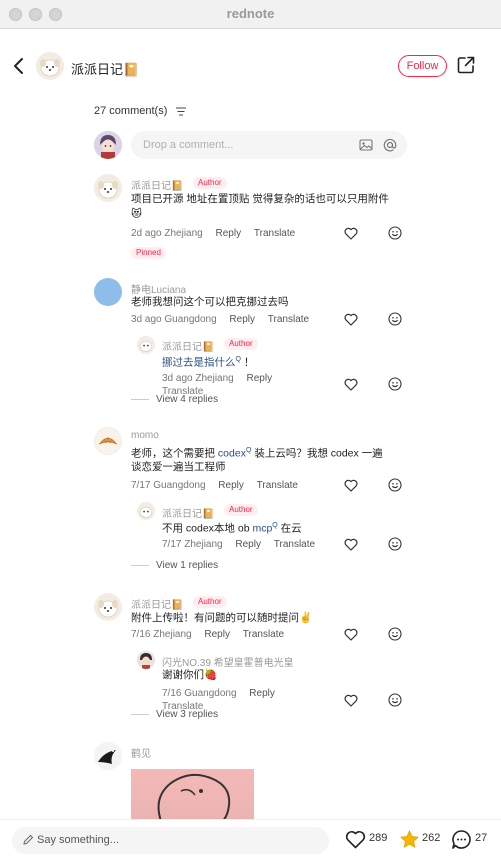 The height and width of the screenshot is (859, 501). I want to click on reply-text: 谢谢你们🍓, so click(190, 675).